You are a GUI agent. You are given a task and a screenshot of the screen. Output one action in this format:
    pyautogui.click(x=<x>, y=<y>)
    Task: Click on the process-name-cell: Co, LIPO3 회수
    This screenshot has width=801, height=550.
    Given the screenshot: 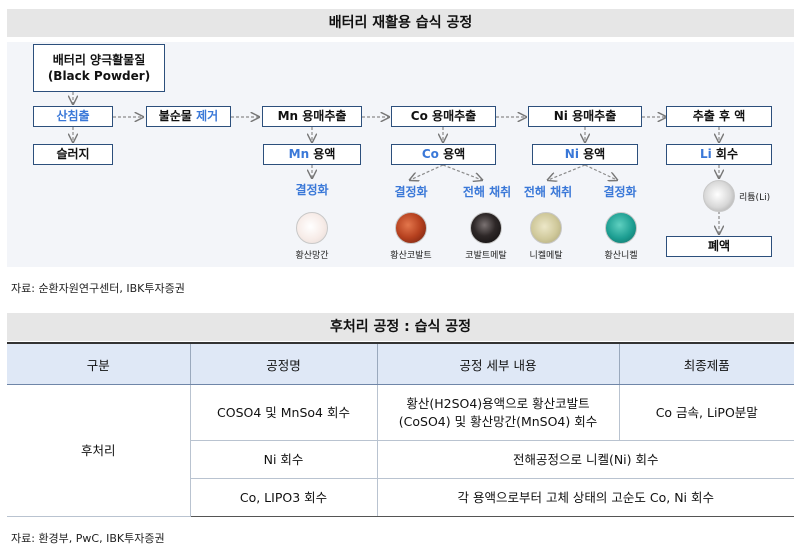 What is the action you would take?
    pyautogui.click(x=284, y=497)
    